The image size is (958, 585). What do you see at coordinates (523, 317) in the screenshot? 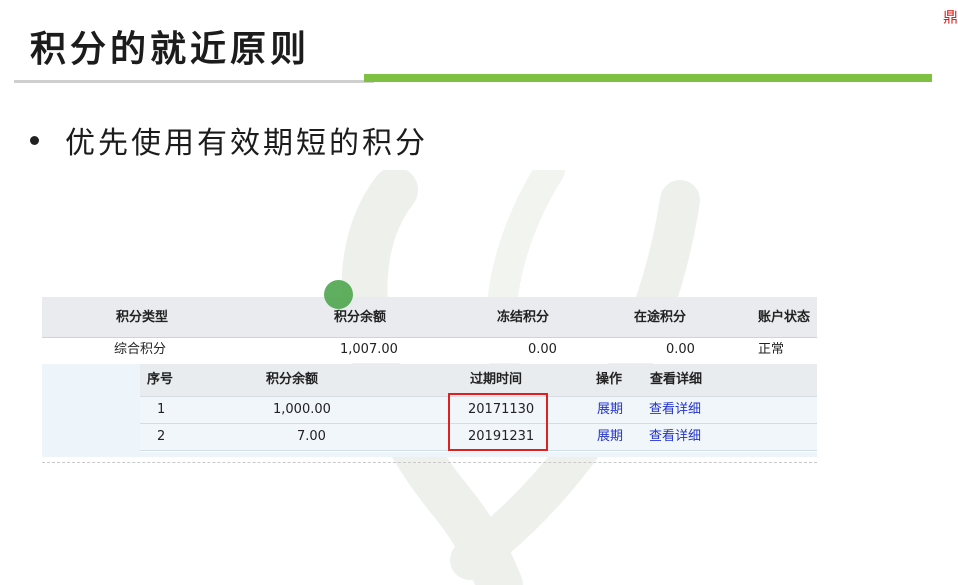
I see `summary-header-frozen: 冻结积分` at bounding box center [523, 317].